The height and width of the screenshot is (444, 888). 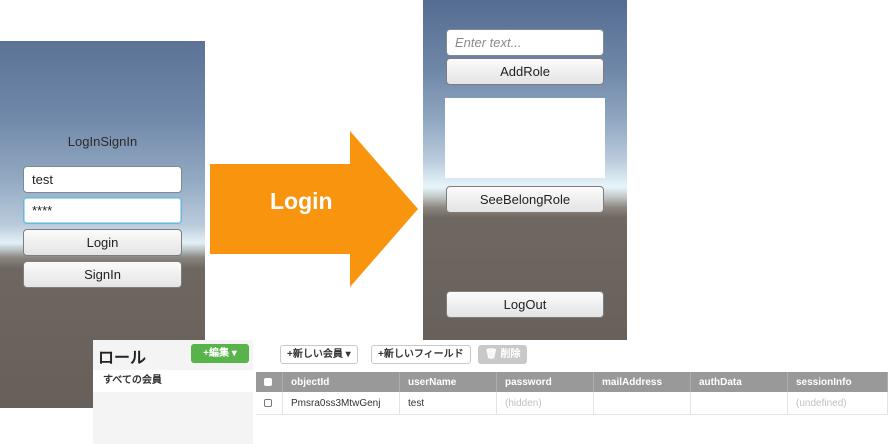 I want to click on delete-button: 🗑 削除, so click(x=503, y=354).